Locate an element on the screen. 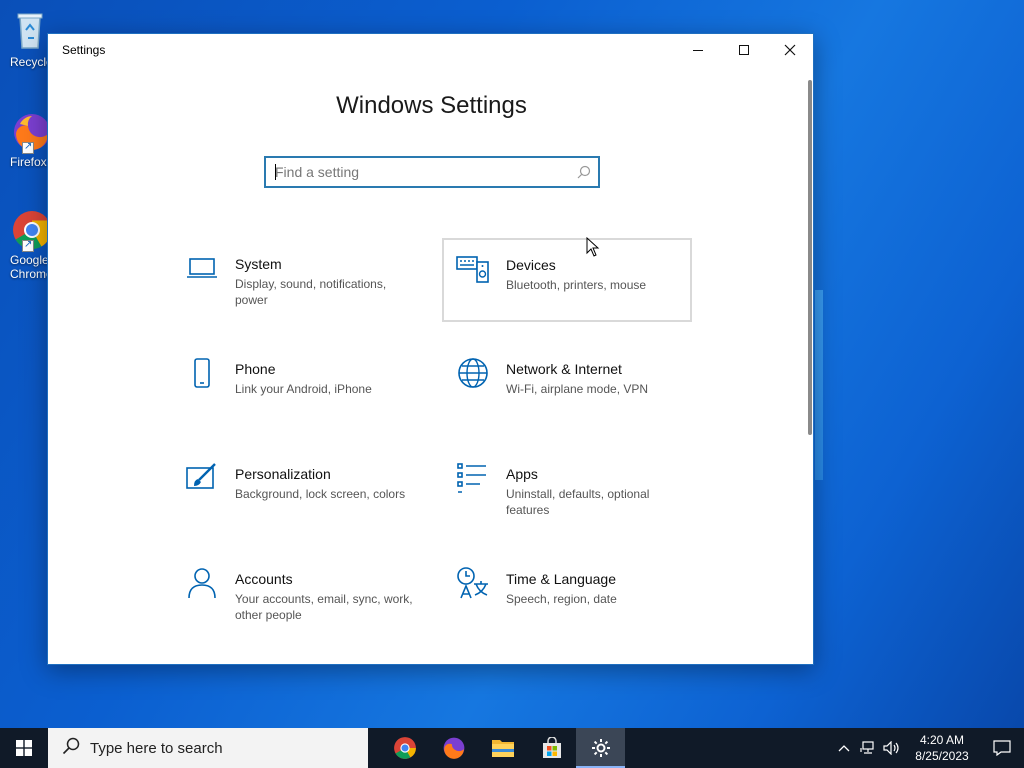  time-language-icon is located at coordinates (472, 583).